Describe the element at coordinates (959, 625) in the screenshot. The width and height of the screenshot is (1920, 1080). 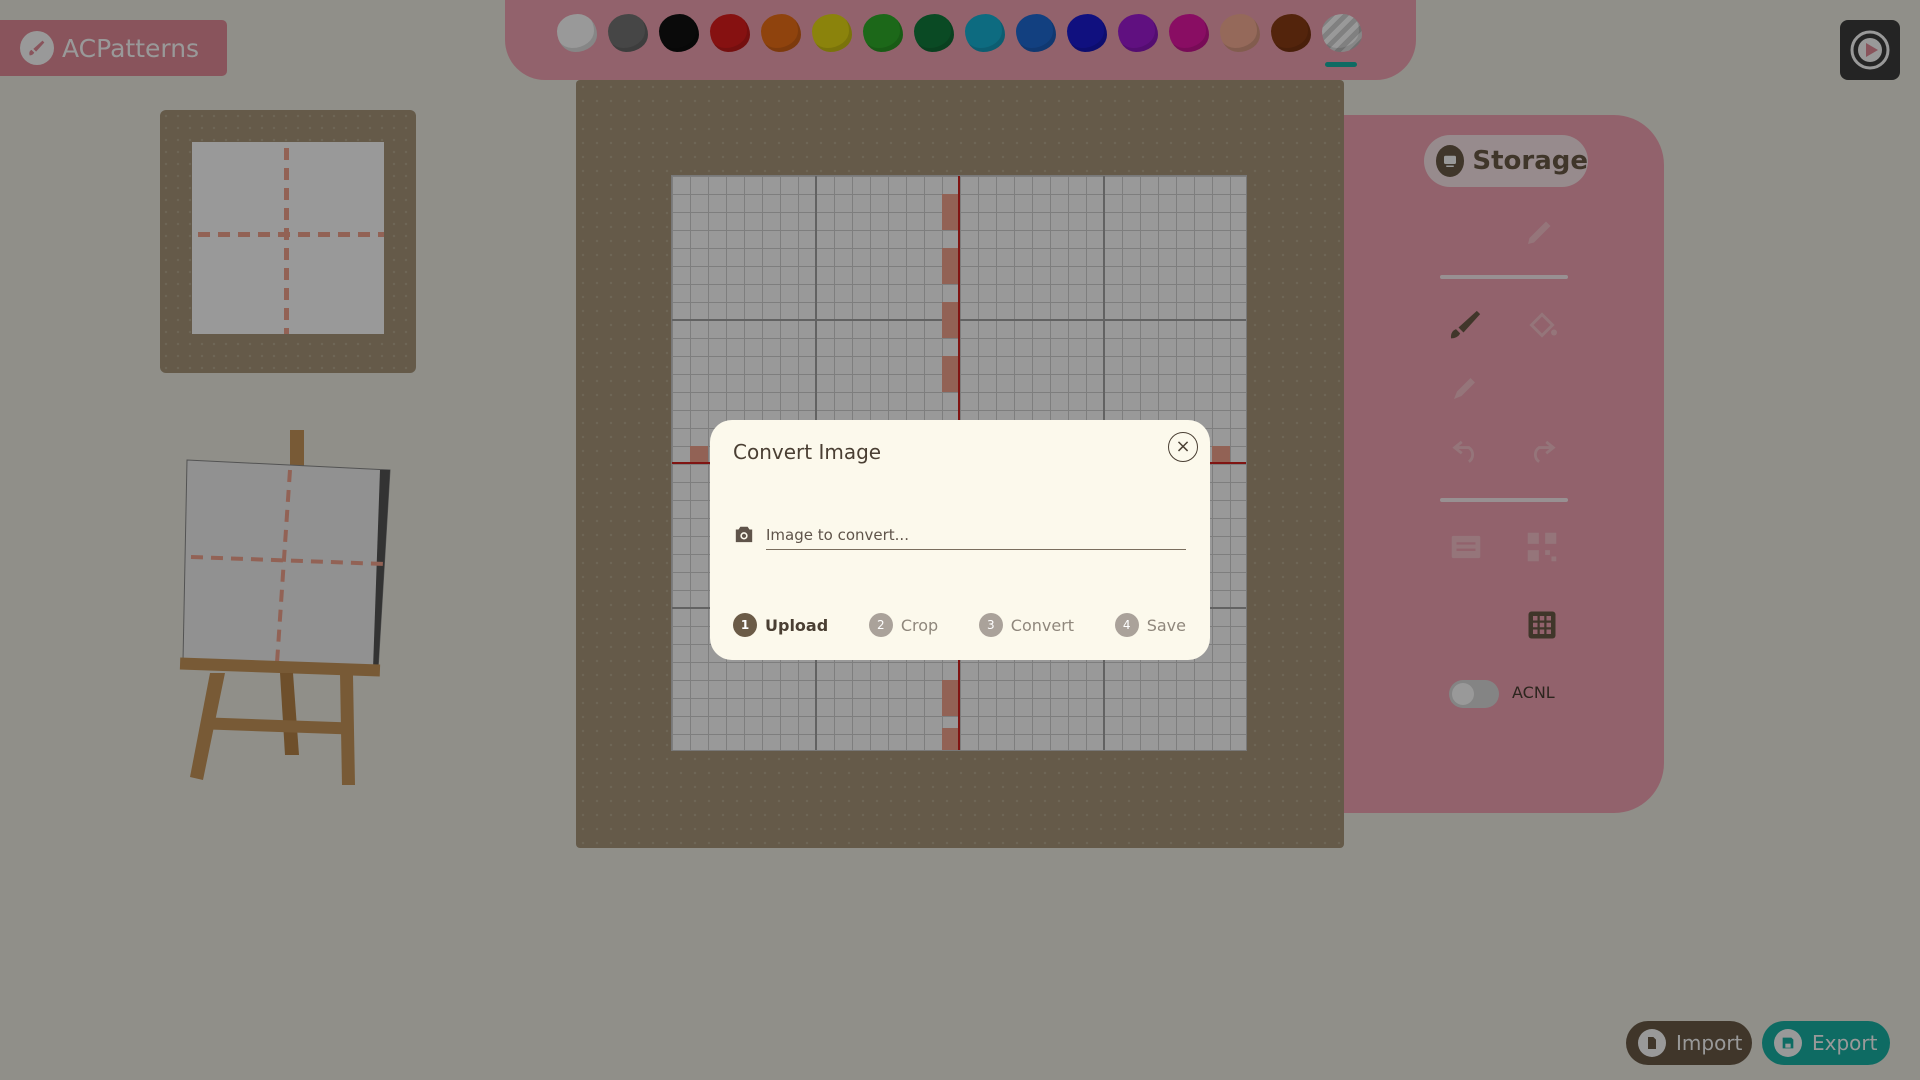
I see `conversion-stepper: 1 Upload 2 Crop 3 Convert 4 Save` at that location.